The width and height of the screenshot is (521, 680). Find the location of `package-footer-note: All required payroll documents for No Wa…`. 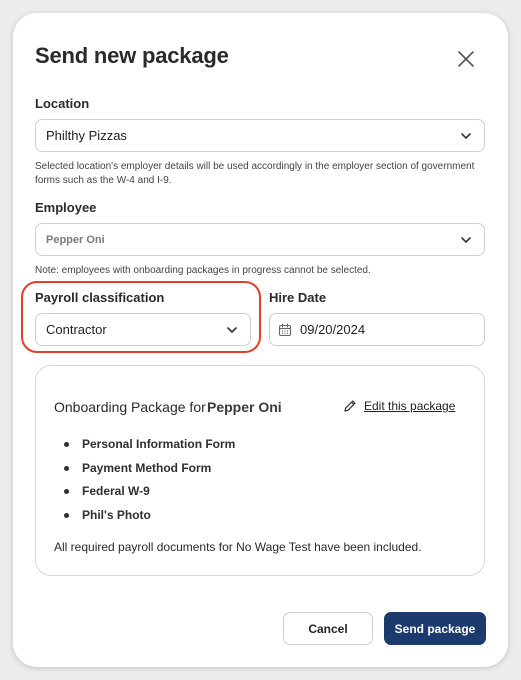

package-footer-note: All required payroll documents for No Wa… is located at coordinates (238, 547).